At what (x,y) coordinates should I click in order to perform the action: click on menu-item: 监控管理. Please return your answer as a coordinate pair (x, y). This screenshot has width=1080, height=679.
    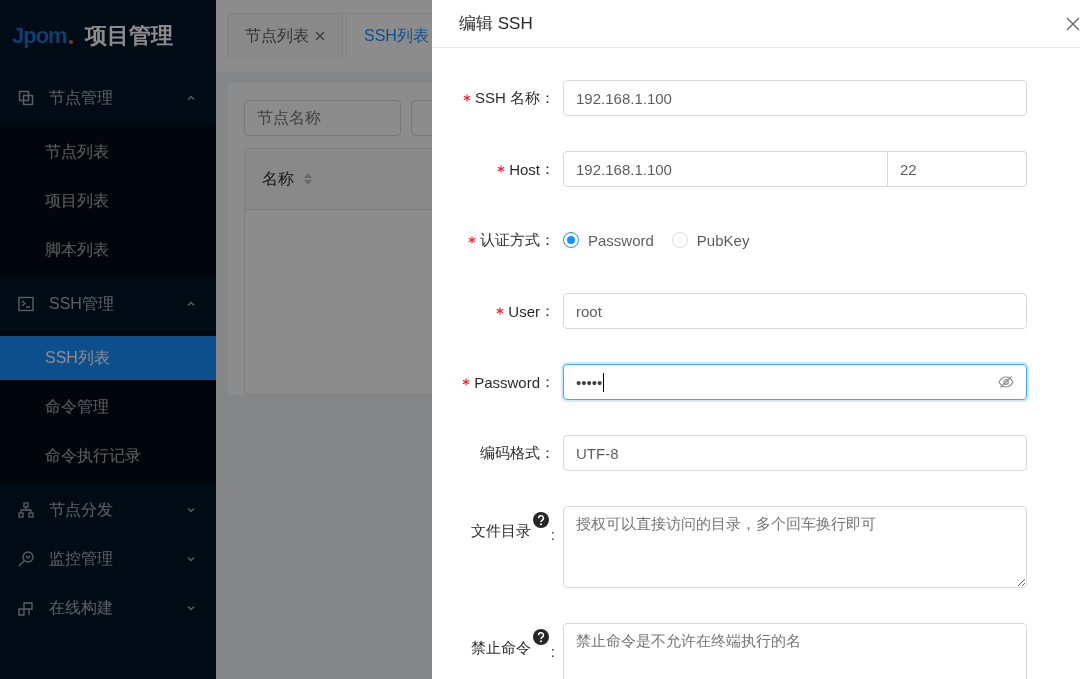
    Looking at the image, I should click on (108, 559).